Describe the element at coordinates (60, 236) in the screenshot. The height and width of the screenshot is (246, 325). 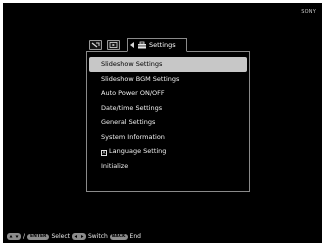
I see `select-label: Select` at that location.